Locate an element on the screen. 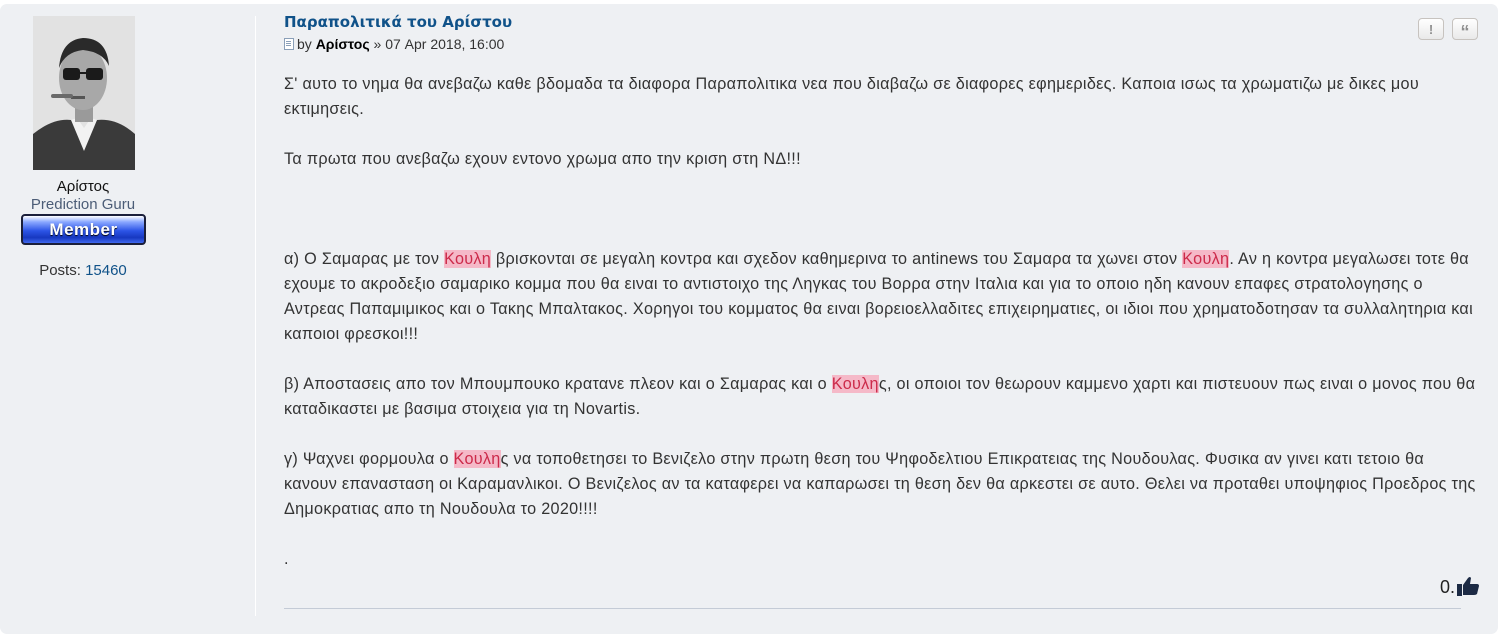 The image size is (1509, 634). post-author-line: by Αρίστος » 07 Apr 2018, 16:00 is located at coordinates (394, 44).